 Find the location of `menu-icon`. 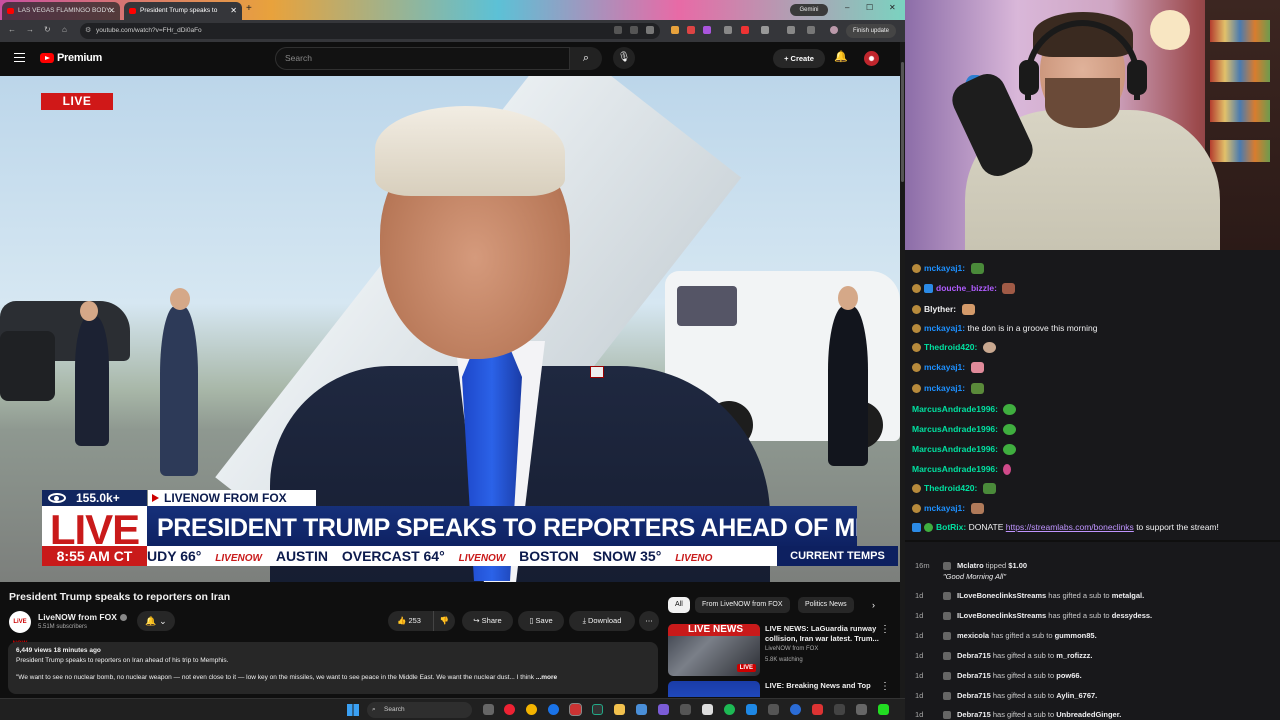

menu-icon is located at coordinates (19, 57).